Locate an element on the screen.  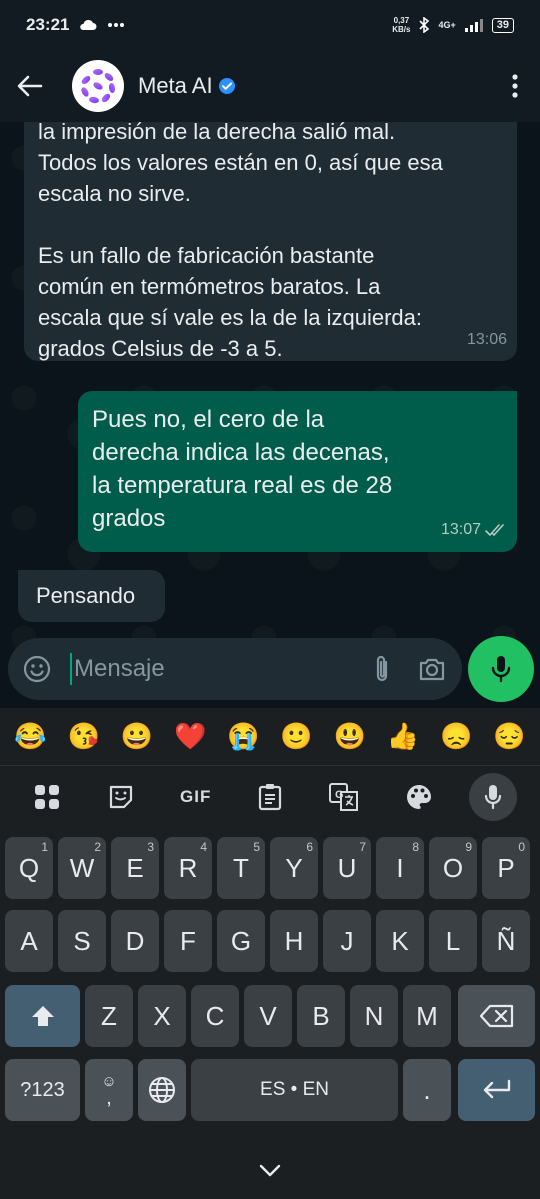
more-options-button is located at coordinates (515, 86).